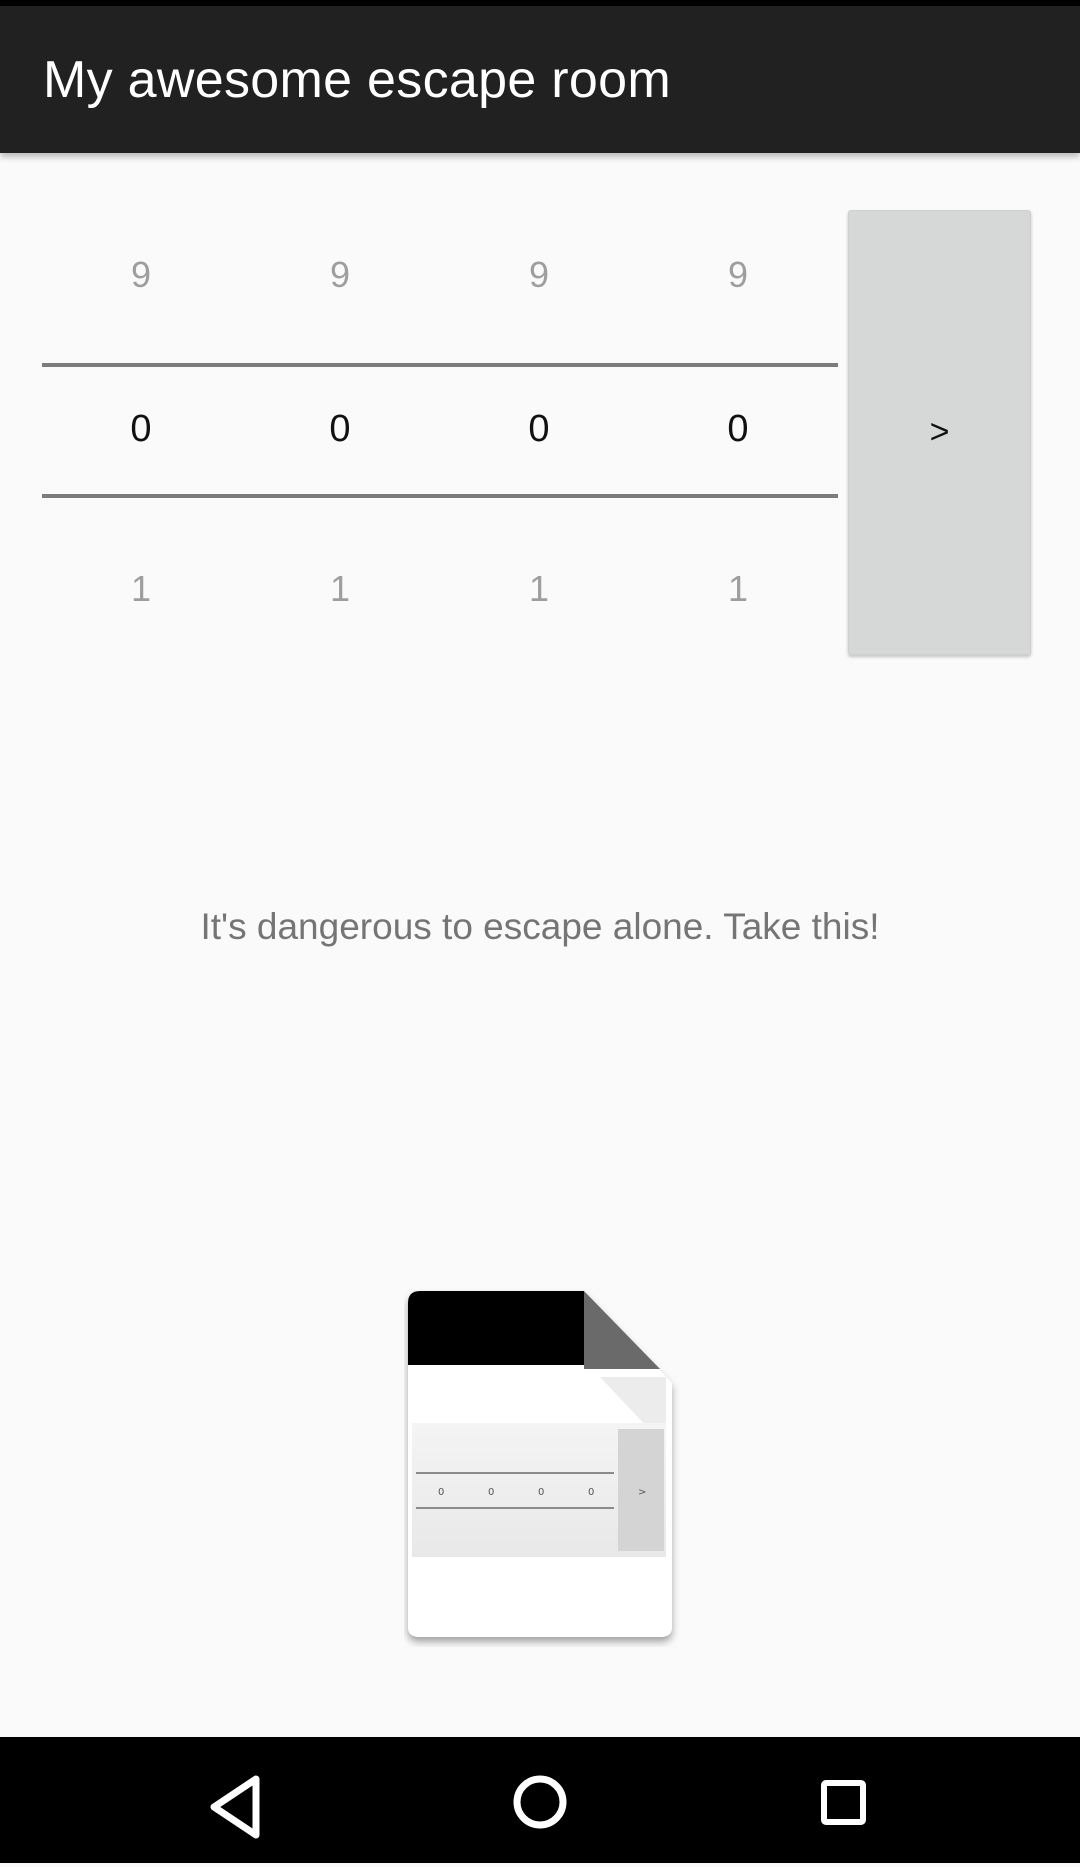  I want to click on digit-wheel-3: 9 0 1, so click(539, 432).